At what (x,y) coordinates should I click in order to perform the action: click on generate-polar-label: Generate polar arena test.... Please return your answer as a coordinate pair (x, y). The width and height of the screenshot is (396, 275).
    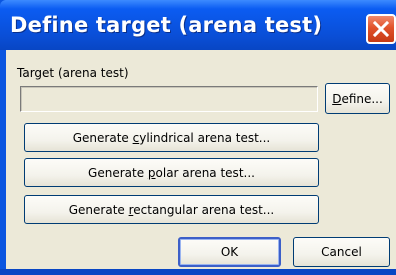
    Looking at the image, I should click on (171, 172).